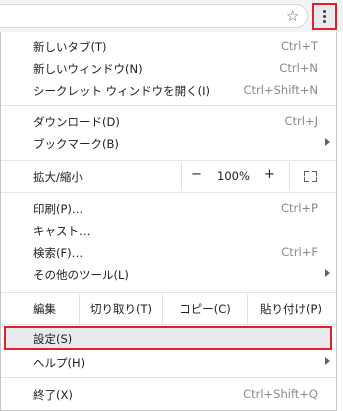 The width and height of the screenshot is (343, 411). What do you see at coordinates (88, 69) in the screenshot?
I see `menu-item-label: 新しいウィンドウ(N)` at bounding box center [88, 69].